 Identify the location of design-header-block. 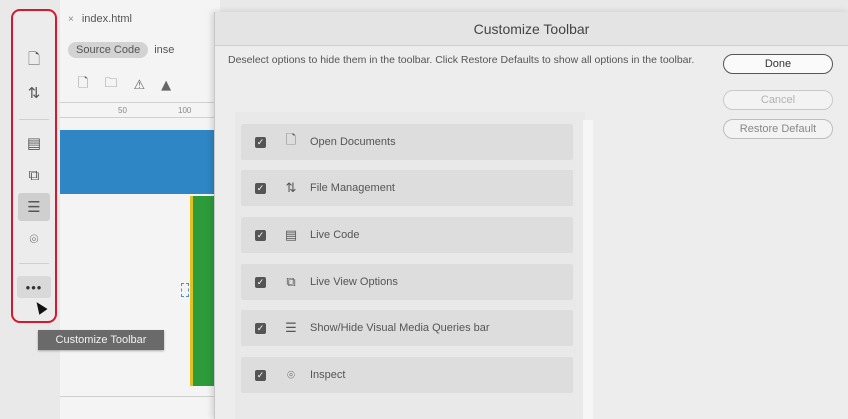
(140, 162).